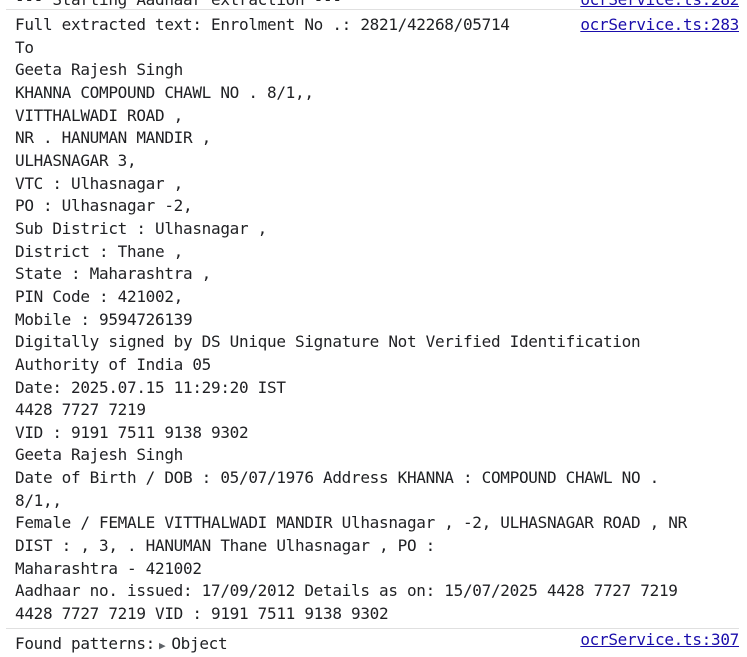  Describe the element at coordinates (199, 643) in the screenshot. I see `object-preview: Object` at that location.